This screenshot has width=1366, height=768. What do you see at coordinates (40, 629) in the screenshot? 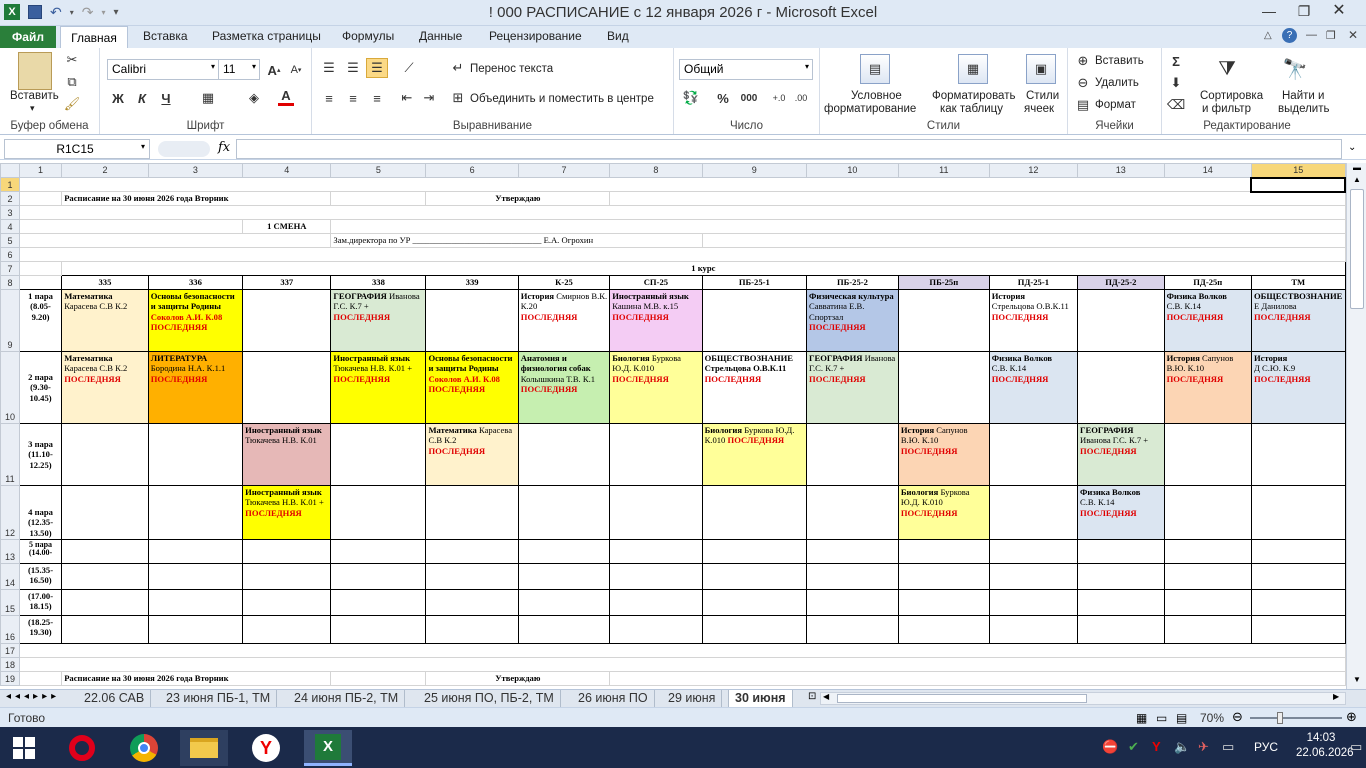
I see `pair-label: (18.25-19.30)` at bounding box center [40, 629].